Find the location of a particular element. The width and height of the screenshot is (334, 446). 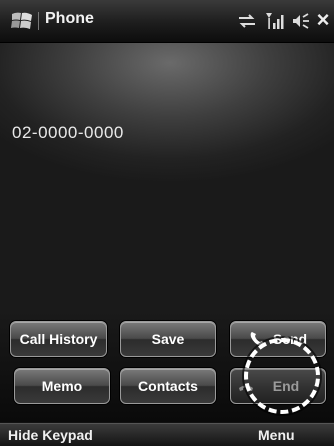

dialed-number: 02-0000-0000 is located at coordinates (68, 132).